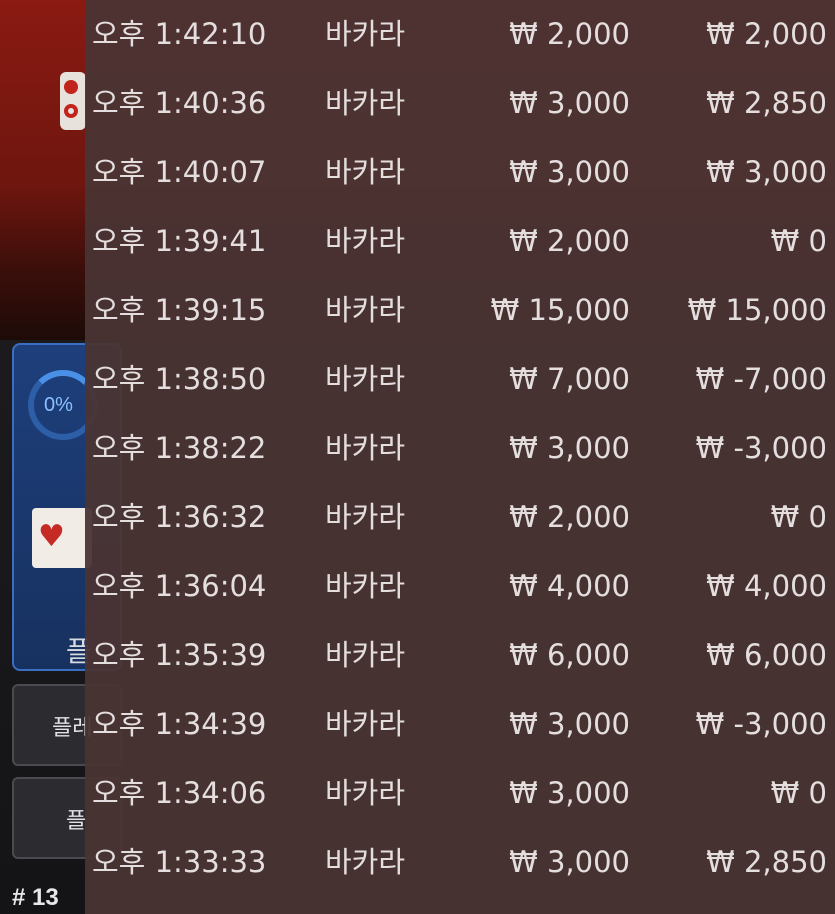 The image size is (835, 914). Describe the element at coordinates (179, 862) in the screenshot. I see `history-time: 오후 1:33:33` at that location.